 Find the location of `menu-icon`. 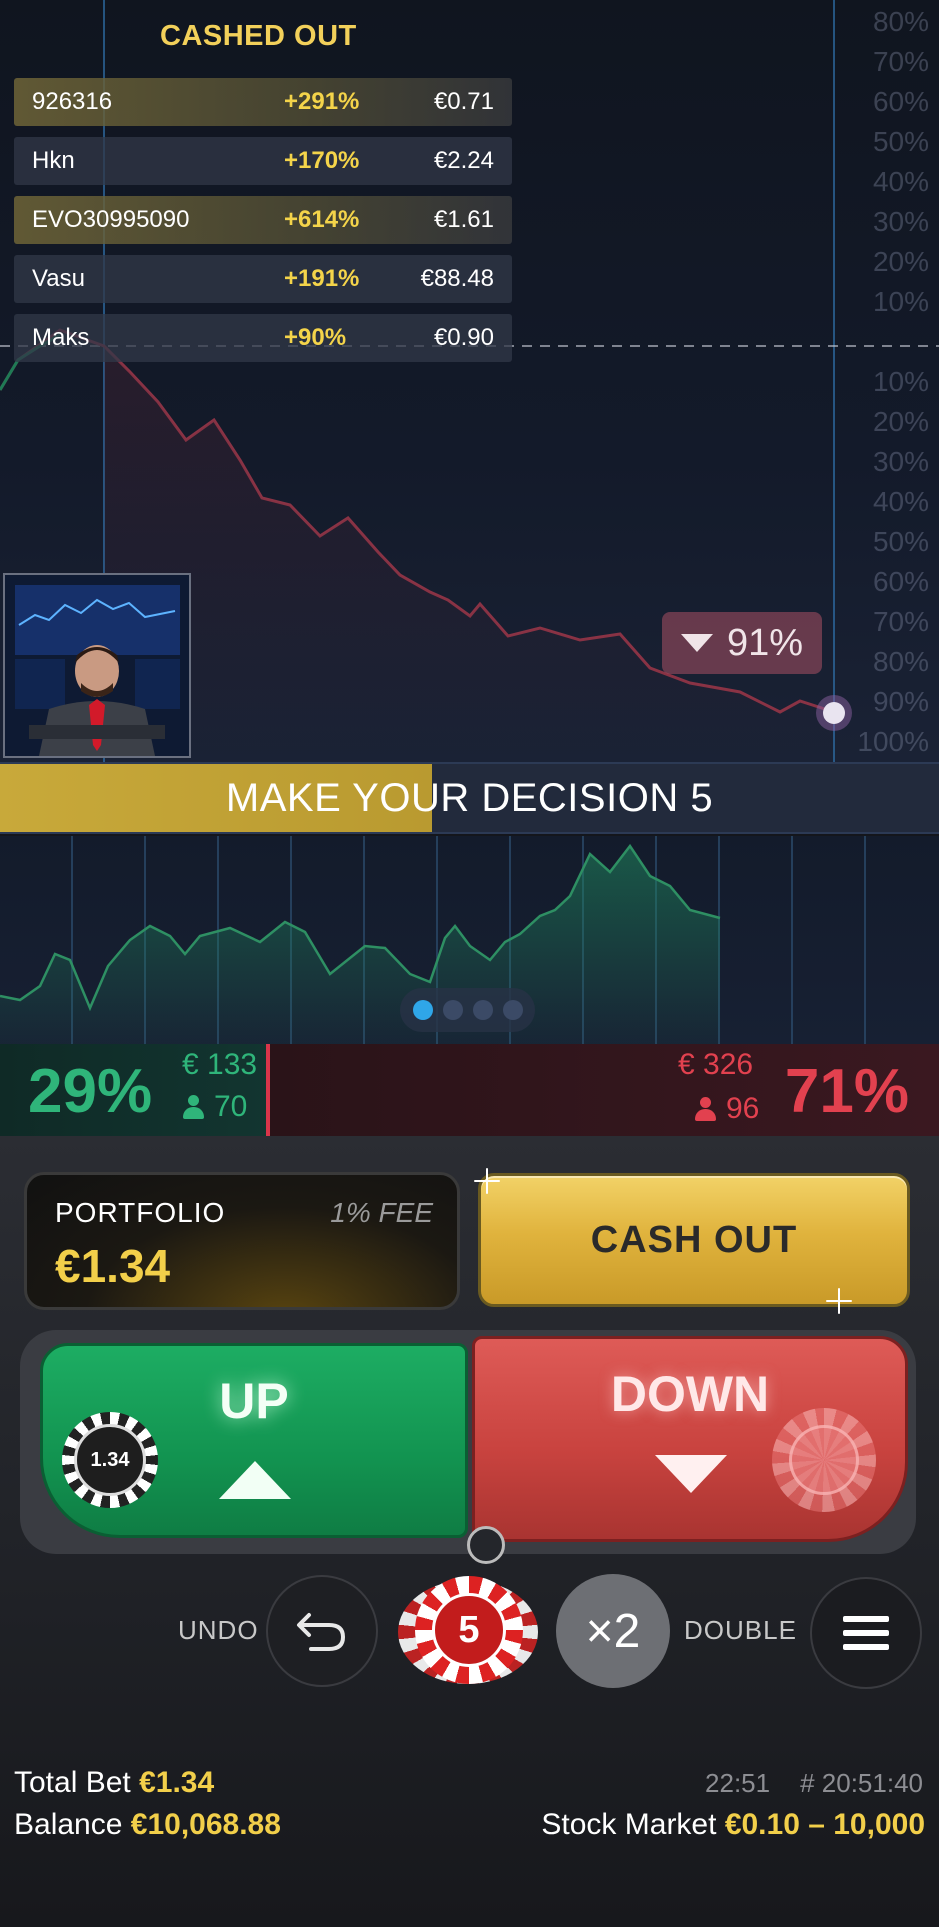

menu-icon is located at coordinates (866, 1619).